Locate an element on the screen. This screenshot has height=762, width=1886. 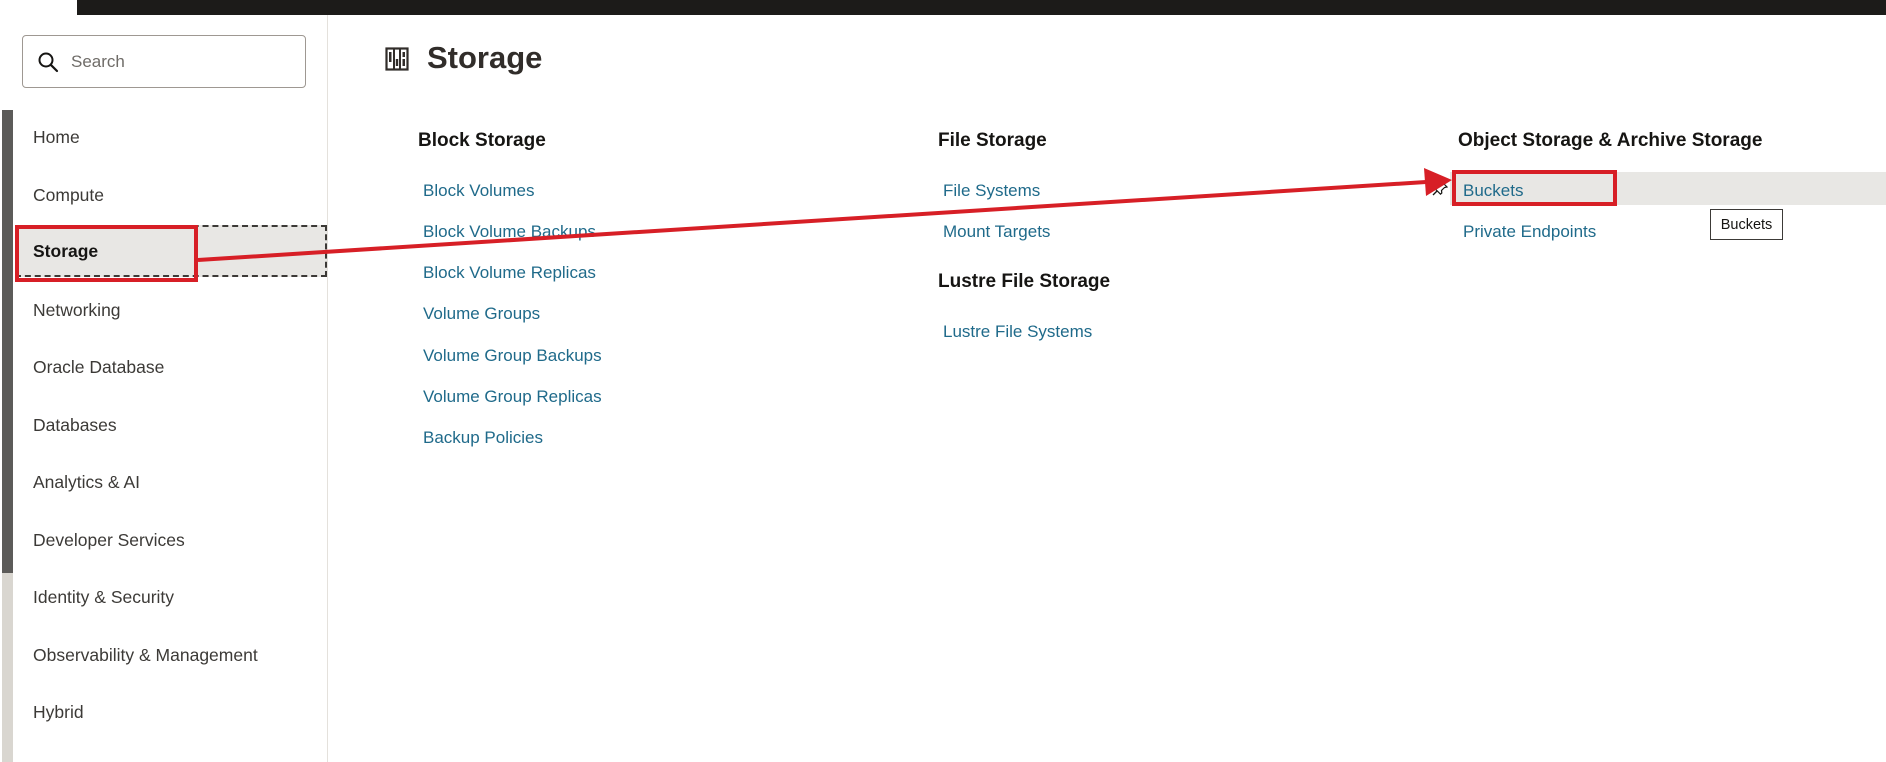
sidebar-item-label: Networking is located at coordinates (77, 309).